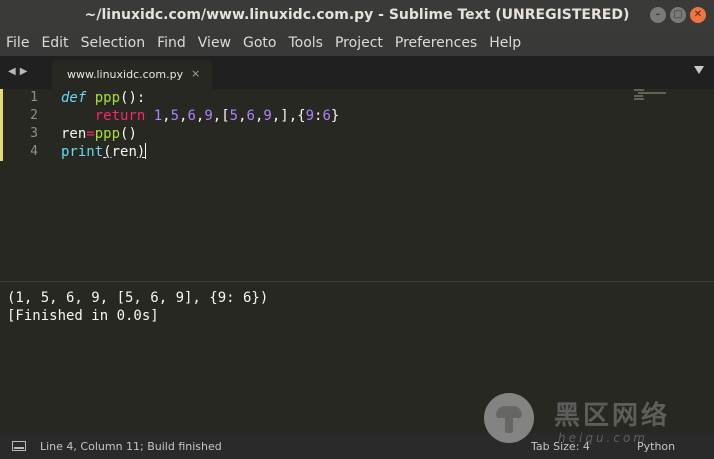 The width and height of the screenshot is (714, 459). Describe the element at coordinates (698, 15) in the screenshot. I see `close-icon: ✕` at that location.